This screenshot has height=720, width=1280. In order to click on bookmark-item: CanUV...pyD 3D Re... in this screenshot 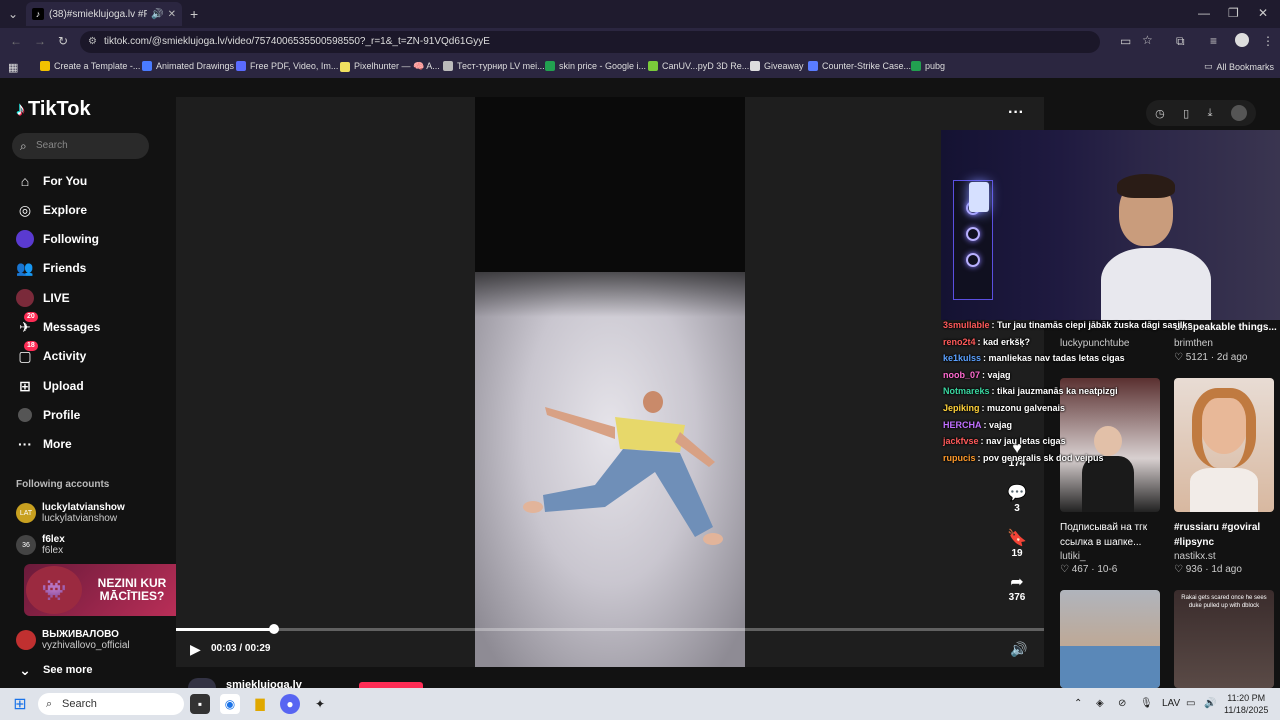, I will do `click(698, 66)`.